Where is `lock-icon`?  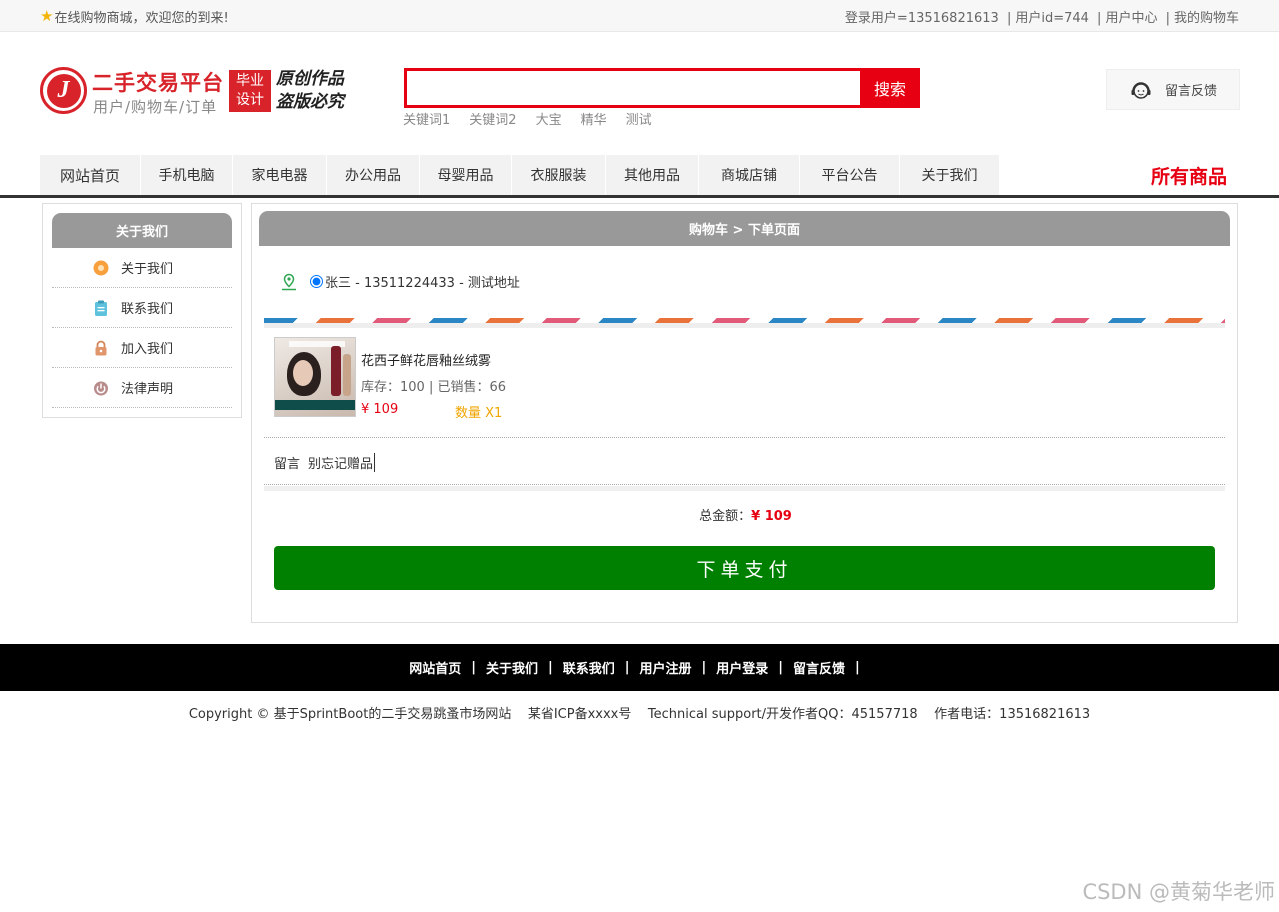
lock-icon is located at coordinates (101, 348).